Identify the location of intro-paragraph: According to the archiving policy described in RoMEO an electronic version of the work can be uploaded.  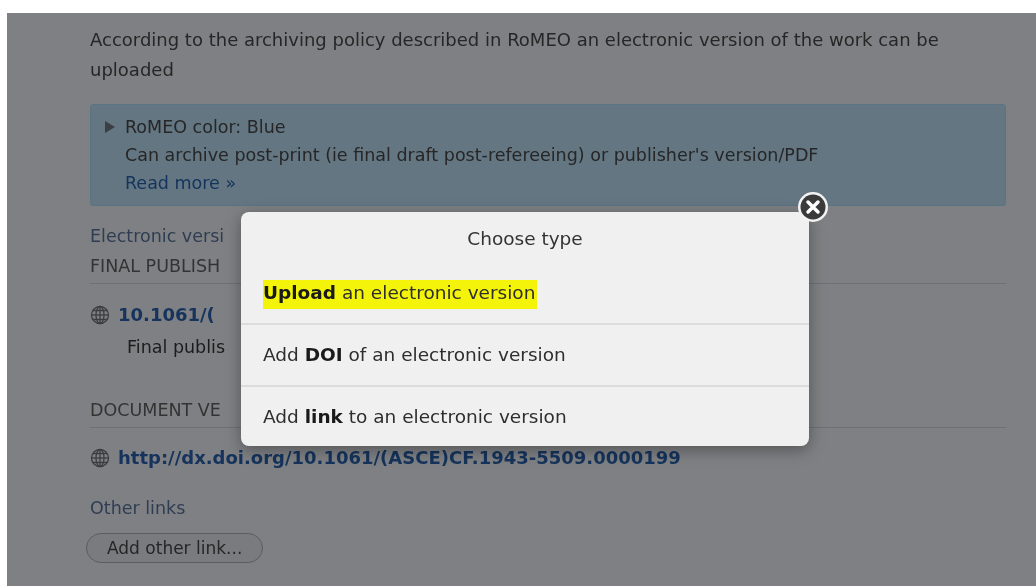
(515, 55).